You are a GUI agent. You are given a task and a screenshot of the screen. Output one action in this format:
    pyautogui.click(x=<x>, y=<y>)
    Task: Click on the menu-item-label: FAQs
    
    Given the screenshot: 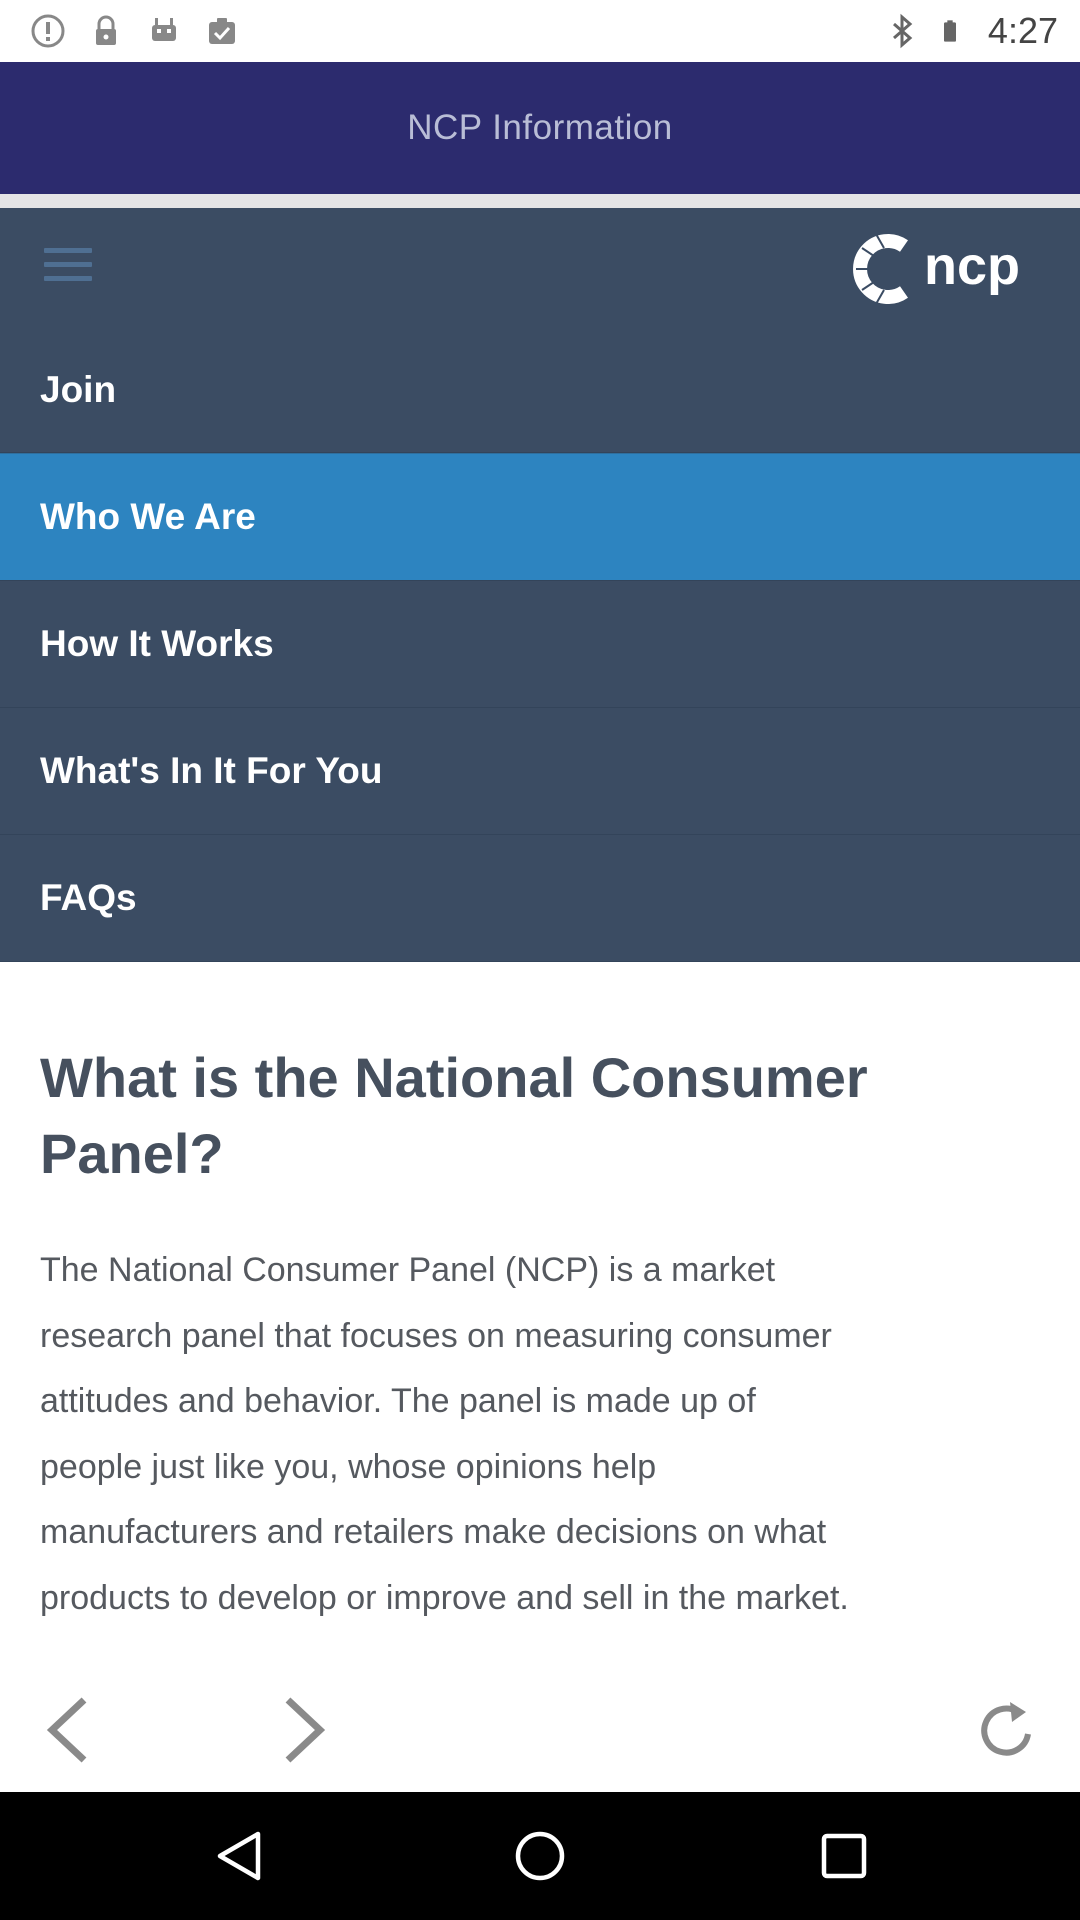 What is the action you would take?
    pyautogui.click(x=88, y=897)
    